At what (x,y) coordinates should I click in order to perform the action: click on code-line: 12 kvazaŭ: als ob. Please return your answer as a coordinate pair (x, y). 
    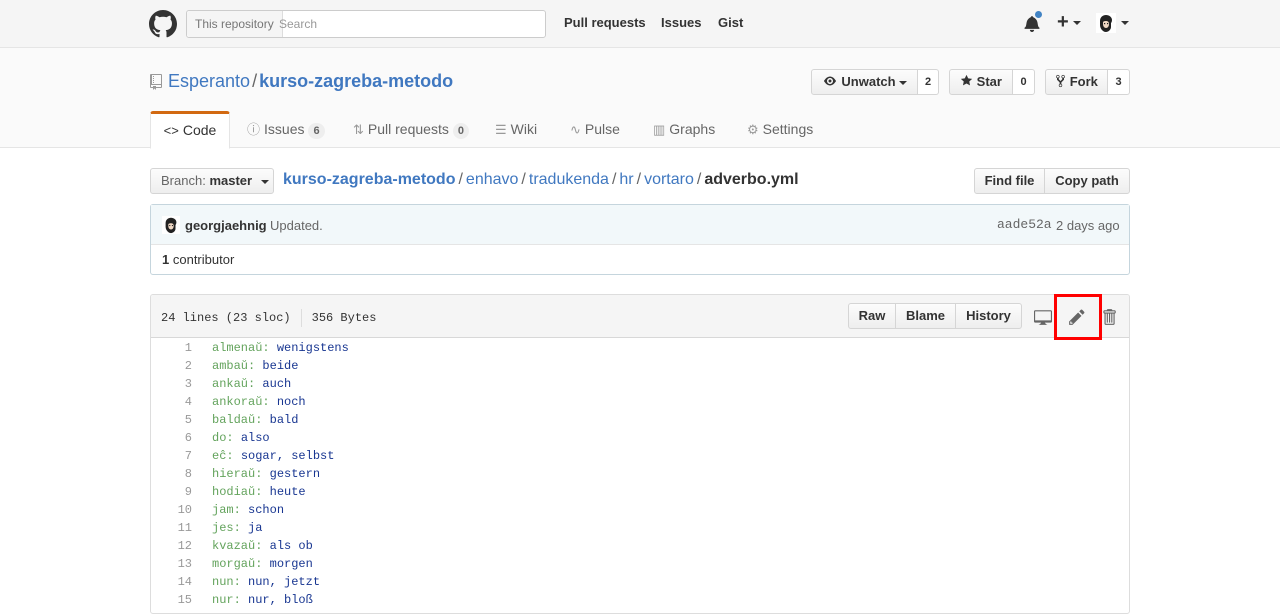
    Looking at the image, I should click on (640, 546).